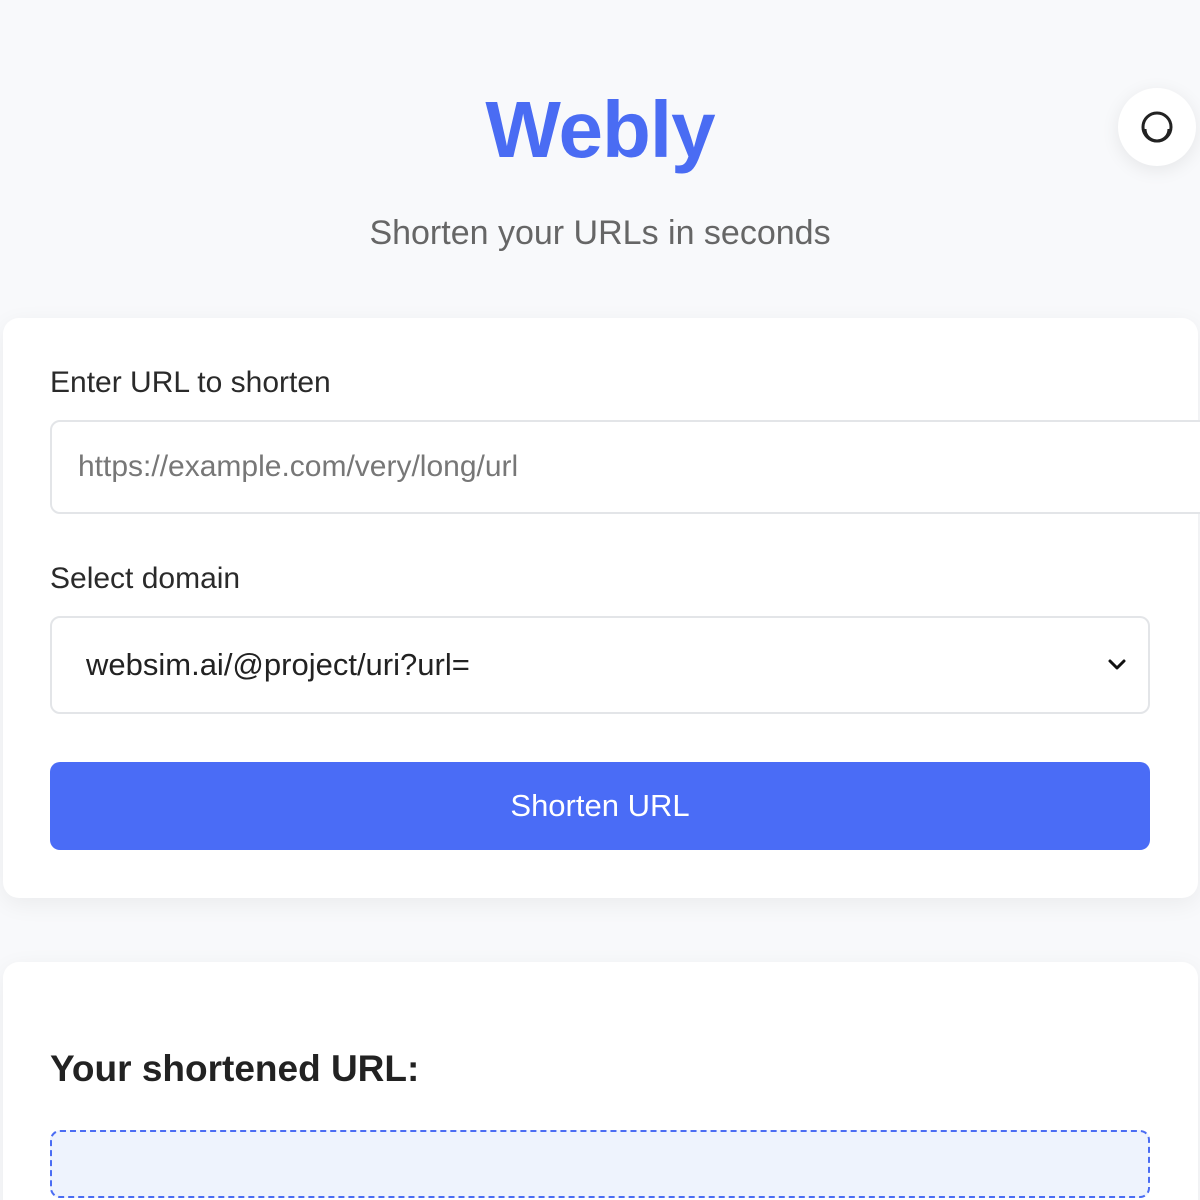 This screenshot has width=1200, height=1200. What do you see at coordinates (145, 578) in the screenshot?
I see `domain-label: Select domain` at bounding box center [145, 578].